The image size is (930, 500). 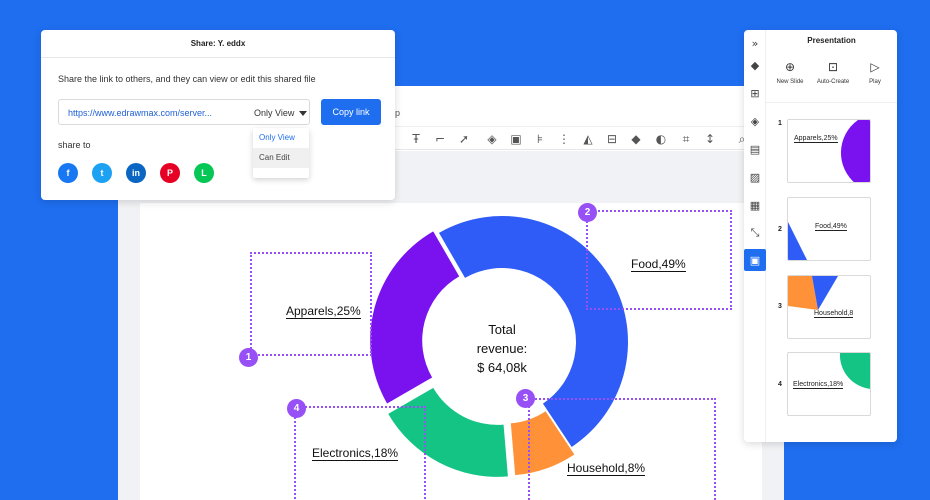 I want to click on line-icon: L, so click(x=204, y=173).